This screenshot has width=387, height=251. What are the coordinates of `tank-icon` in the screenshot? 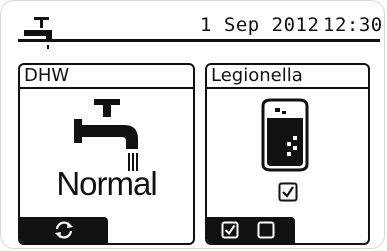 It's located at (285, 135).